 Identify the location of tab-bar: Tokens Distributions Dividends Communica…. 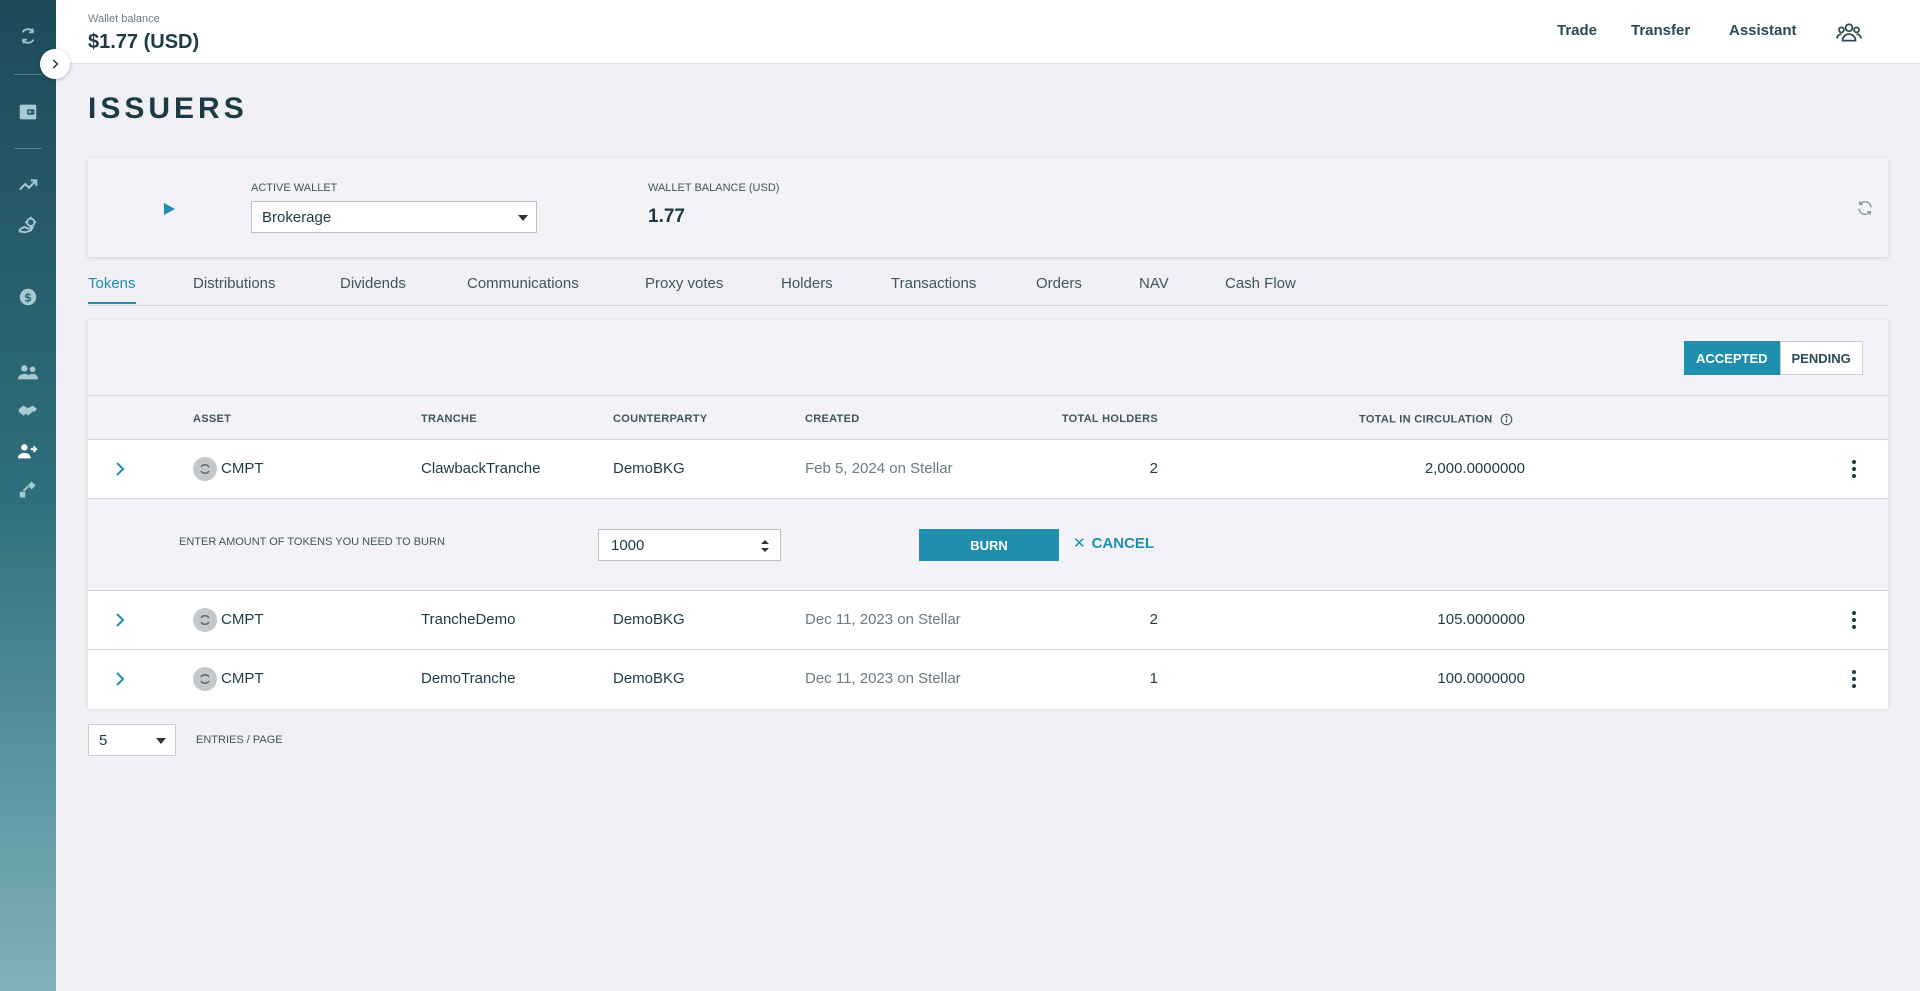
(988, 287).